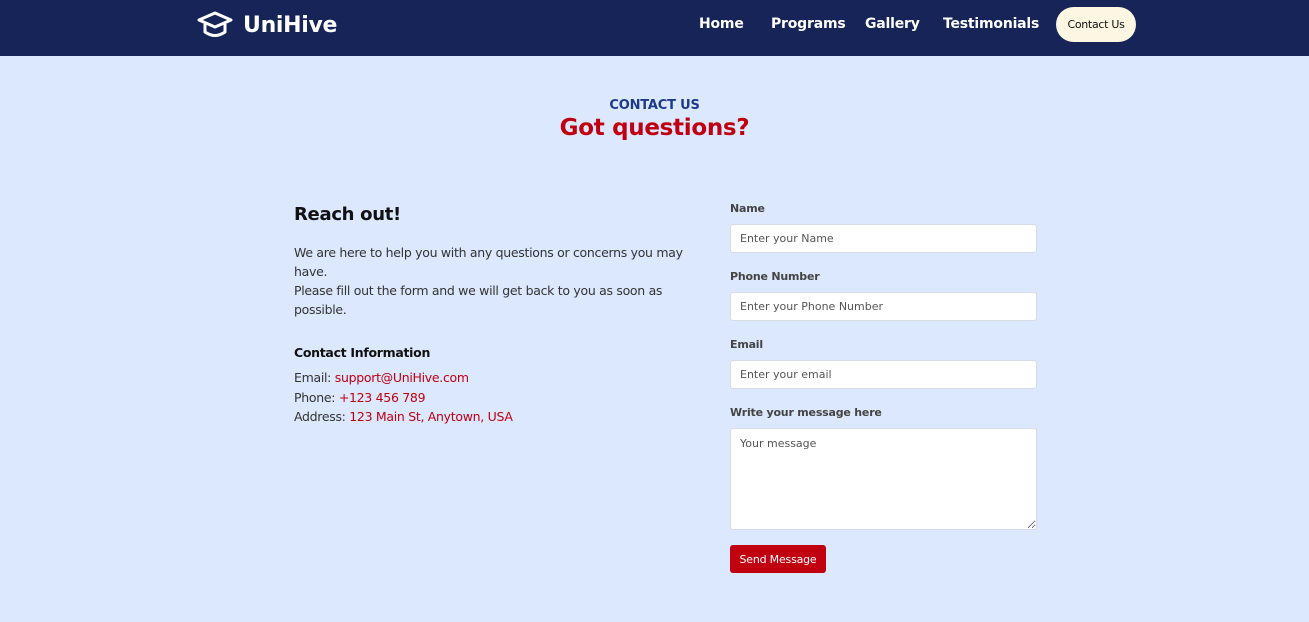 This screenshot has width=1309, height=622. What do you see at coordinates (806, 412) in the screenshot?
I see `message-label: Write your message here` at bounding box center [806, 412].